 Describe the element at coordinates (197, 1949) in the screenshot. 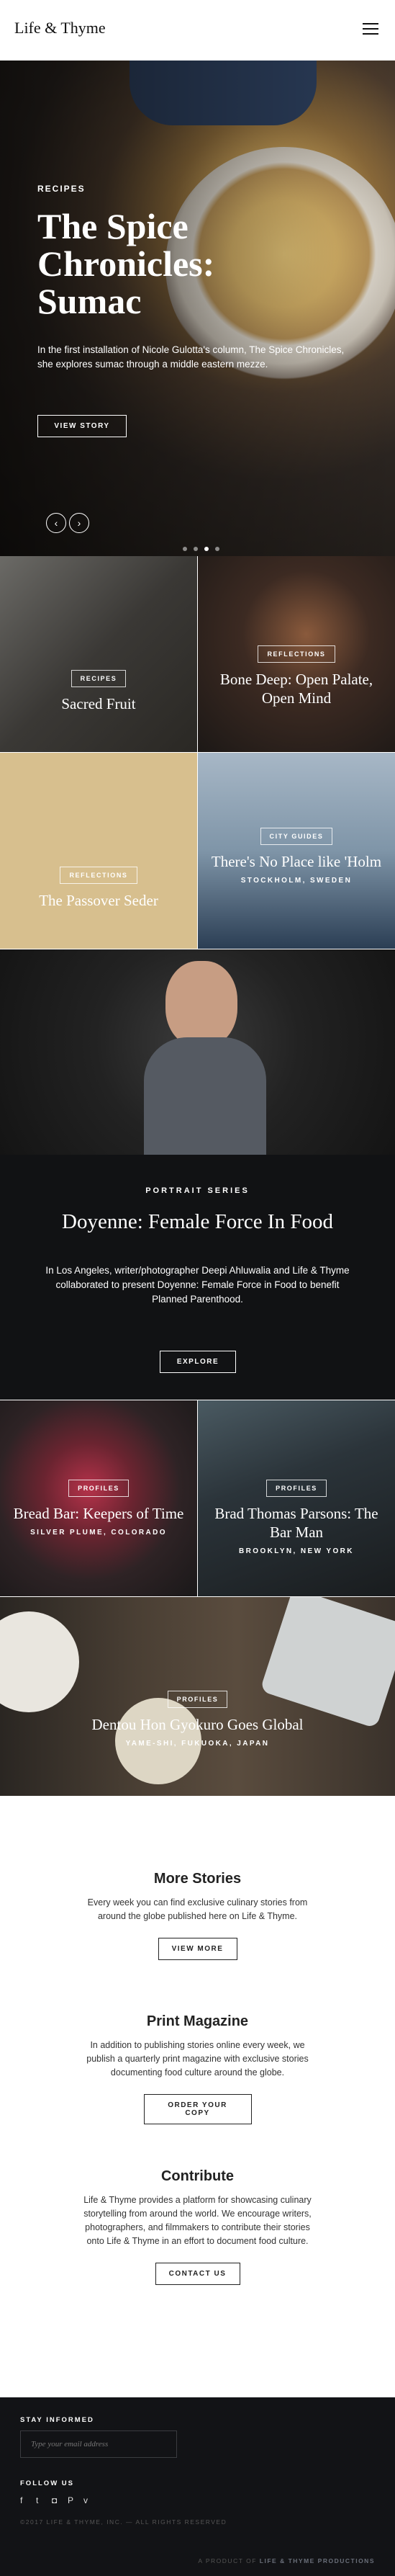

I see `view-more-button: VIEW MORE` at that location.